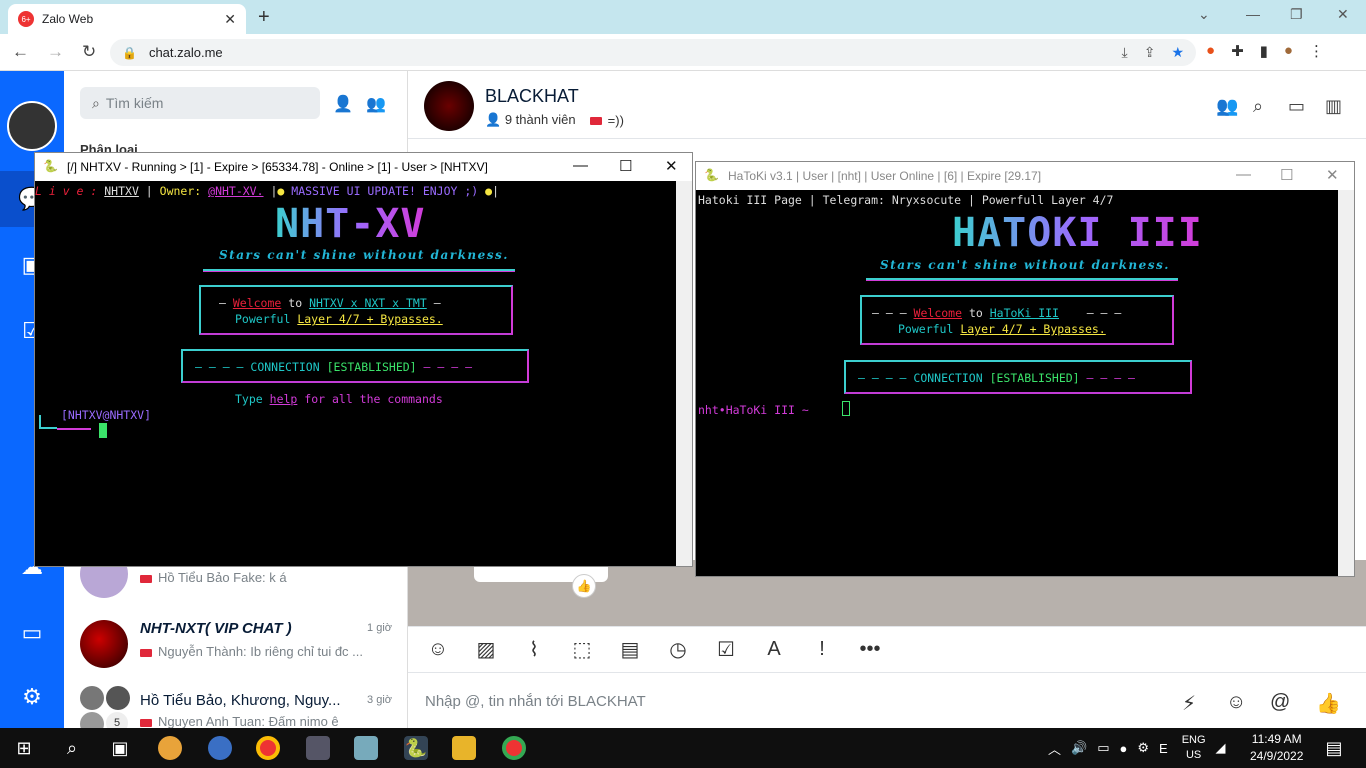 This screenshot has height=768, width=1366. What do you see at coordinates (368, 303) in the screenshot?
I see `product-name: NHTXV x NXT x TMT` at bounding box center [368, 303].